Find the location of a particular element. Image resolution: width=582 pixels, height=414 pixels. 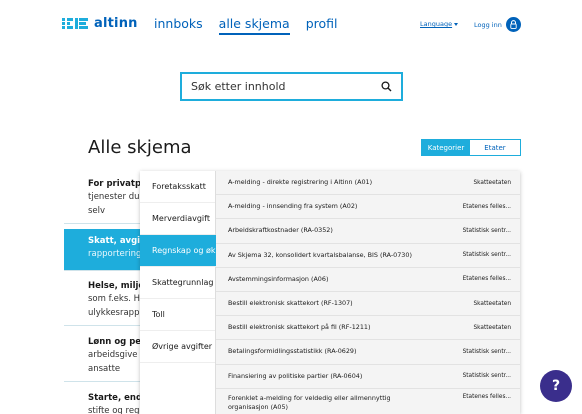

logo-text: altinn is located at coordinates (116, 23).